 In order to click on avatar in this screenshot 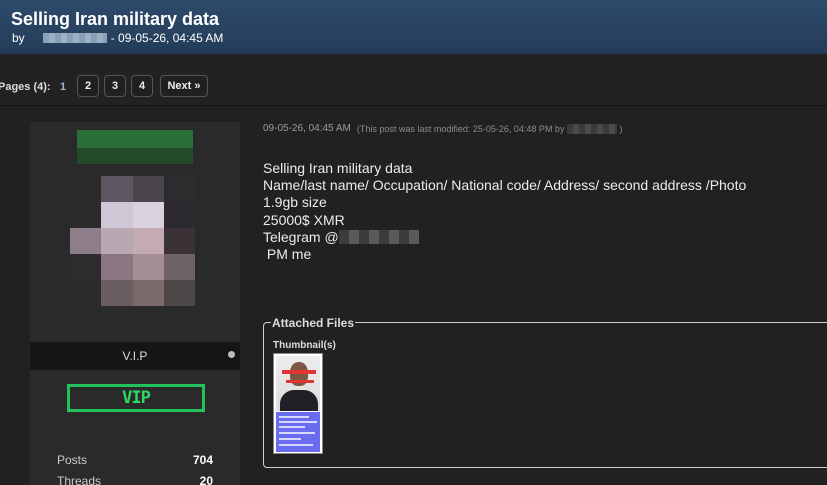, I will do `click(132, 241)`.